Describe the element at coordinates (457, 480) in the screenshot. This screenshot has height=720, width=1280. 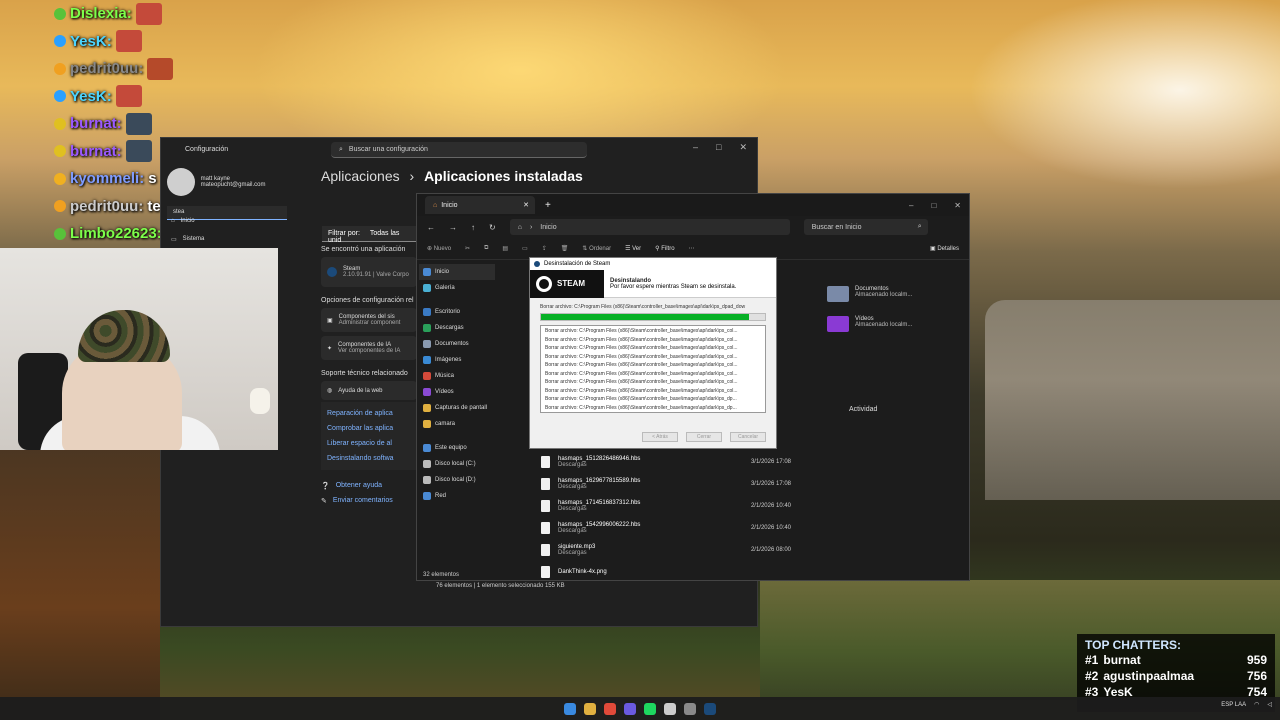
I see `sidebar-item: Disco local (D:)` at that location.